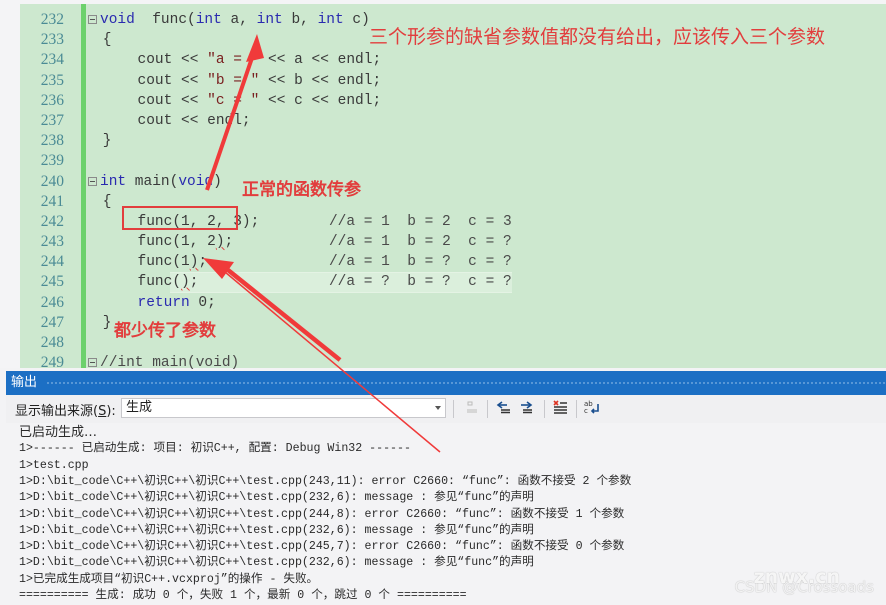  I want to click on output-source-label: 显示输出来源(S):, so click(65, 411).